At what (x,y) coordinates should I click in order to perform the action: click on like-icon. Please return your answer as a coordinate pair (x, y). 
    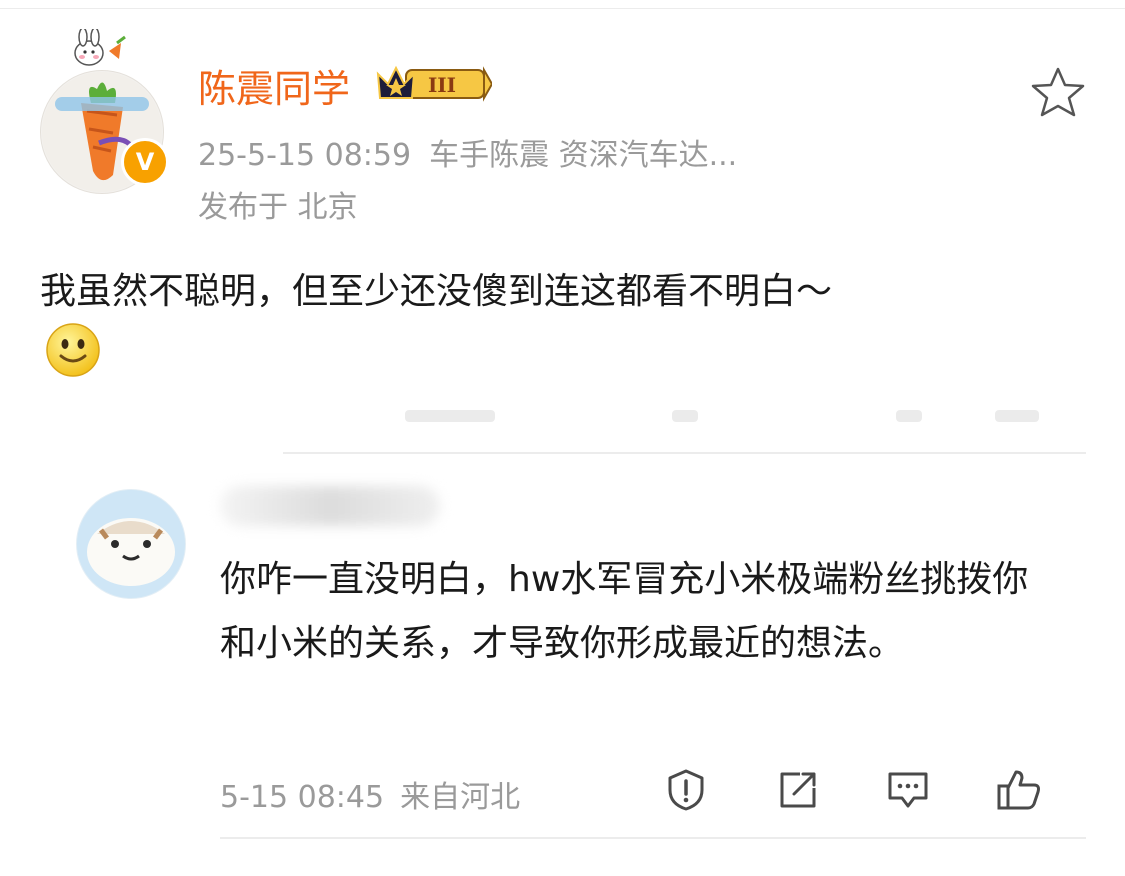
    Looking at the image, I should click on (1018, 790).